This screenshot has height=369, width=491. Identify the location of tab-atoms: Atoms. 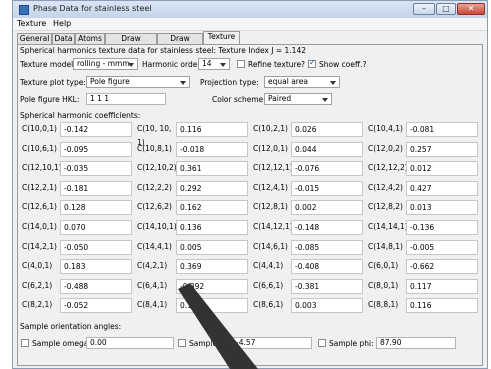
(90, 38).